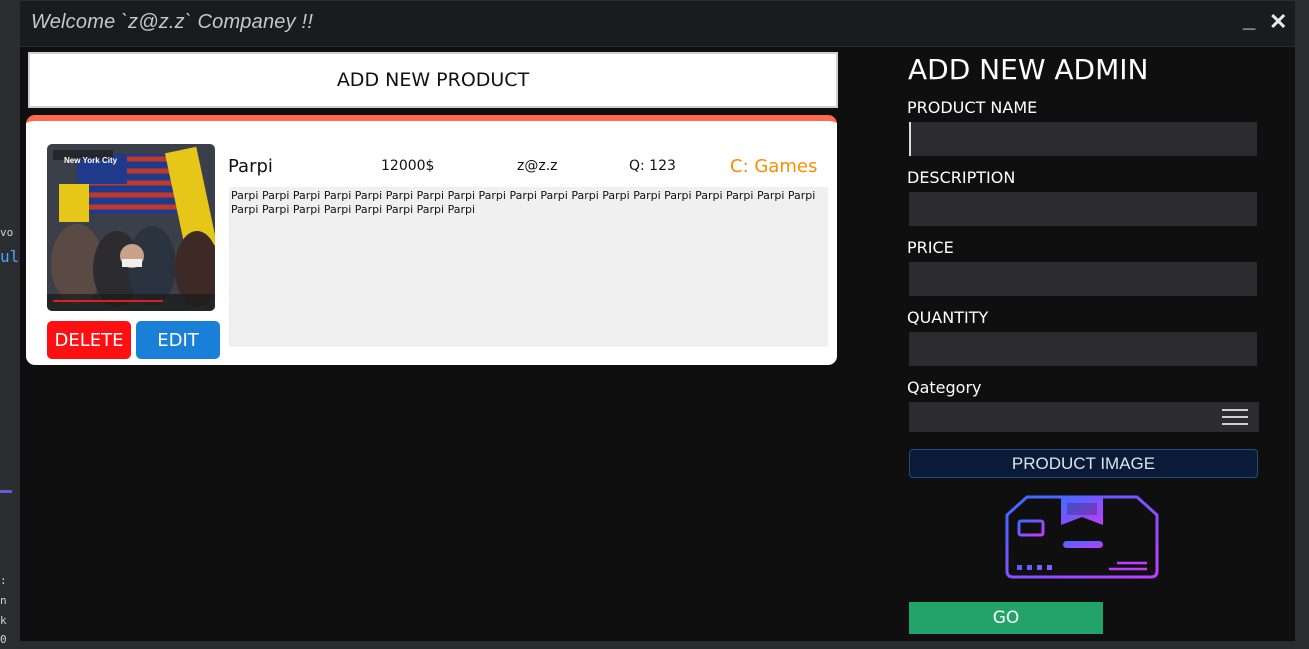 The image size is (1309, 649). What do you see at coordinates (172, 22) in the screenshot?
I see `window-title: Welcome `z@z.z` Companey !!` at bounding box center [172, 22].